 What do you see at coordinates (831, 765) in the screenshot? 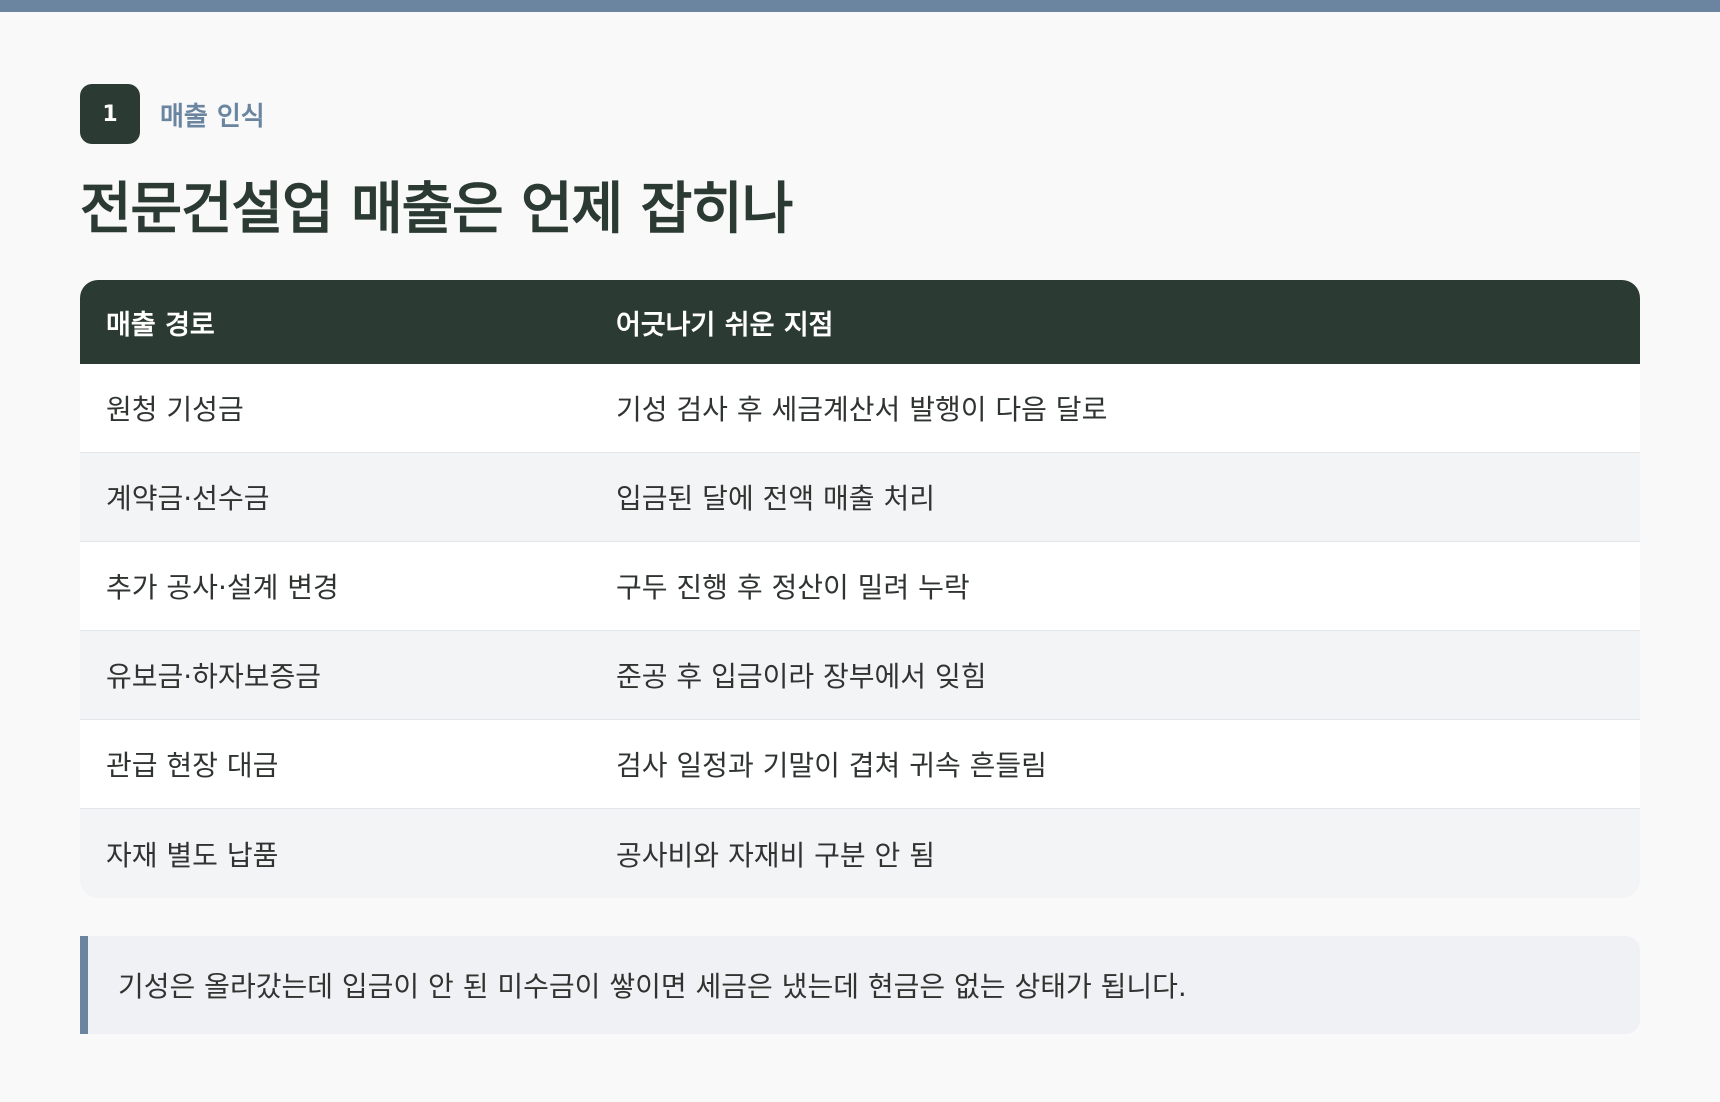
I see `pitfall-cell: 검사 일정과 기말이 겹쳐 귀속 흔들림` at bounding box center [831, 765].